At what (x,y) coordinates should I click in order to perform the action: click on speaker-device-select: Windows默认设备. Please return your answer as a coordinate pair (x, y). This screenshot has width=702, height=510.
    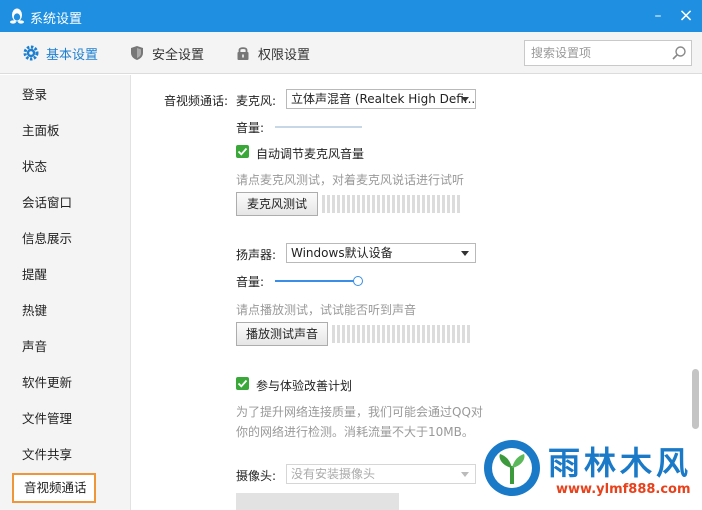
    Looking at the image, I should click on (381, 253).